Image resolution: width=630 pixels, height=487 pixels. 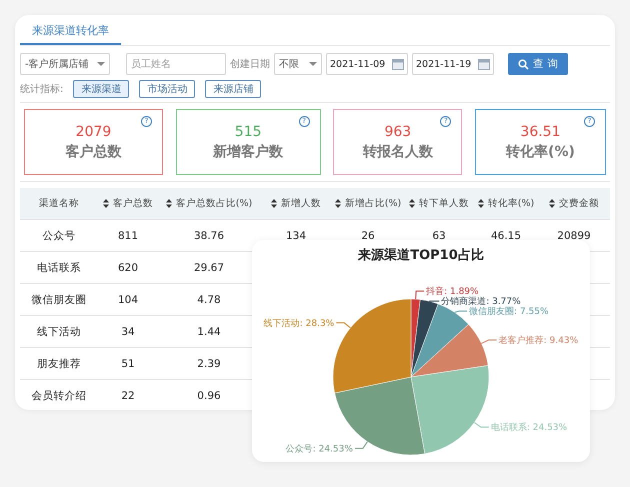 I want to click on slice-label: 线下活动: 28.3%, so click(x=299, y=323).